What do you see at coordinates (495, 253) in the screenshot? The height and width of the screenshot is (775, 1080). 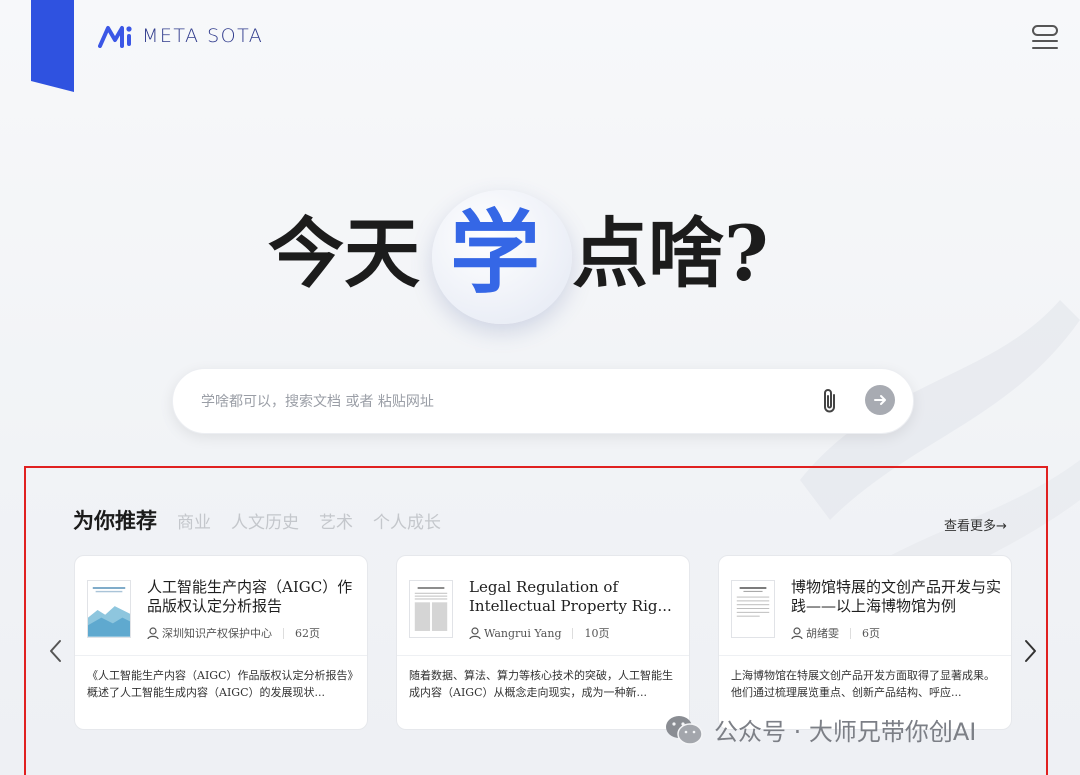 I see `hero-text-highlight: 学` at bounding box center [495, 253].